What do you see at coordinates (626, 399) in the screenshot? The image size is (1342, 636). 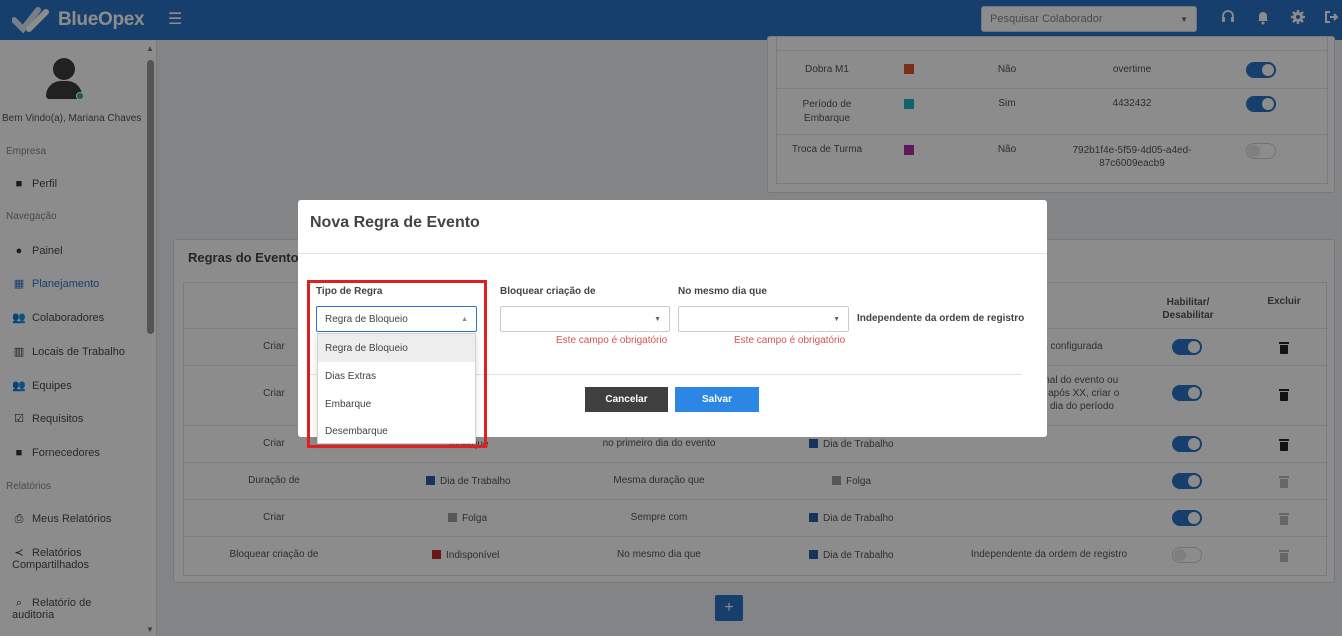 I see `cancel-button: Cancelar` at bounding box center [626, 399].